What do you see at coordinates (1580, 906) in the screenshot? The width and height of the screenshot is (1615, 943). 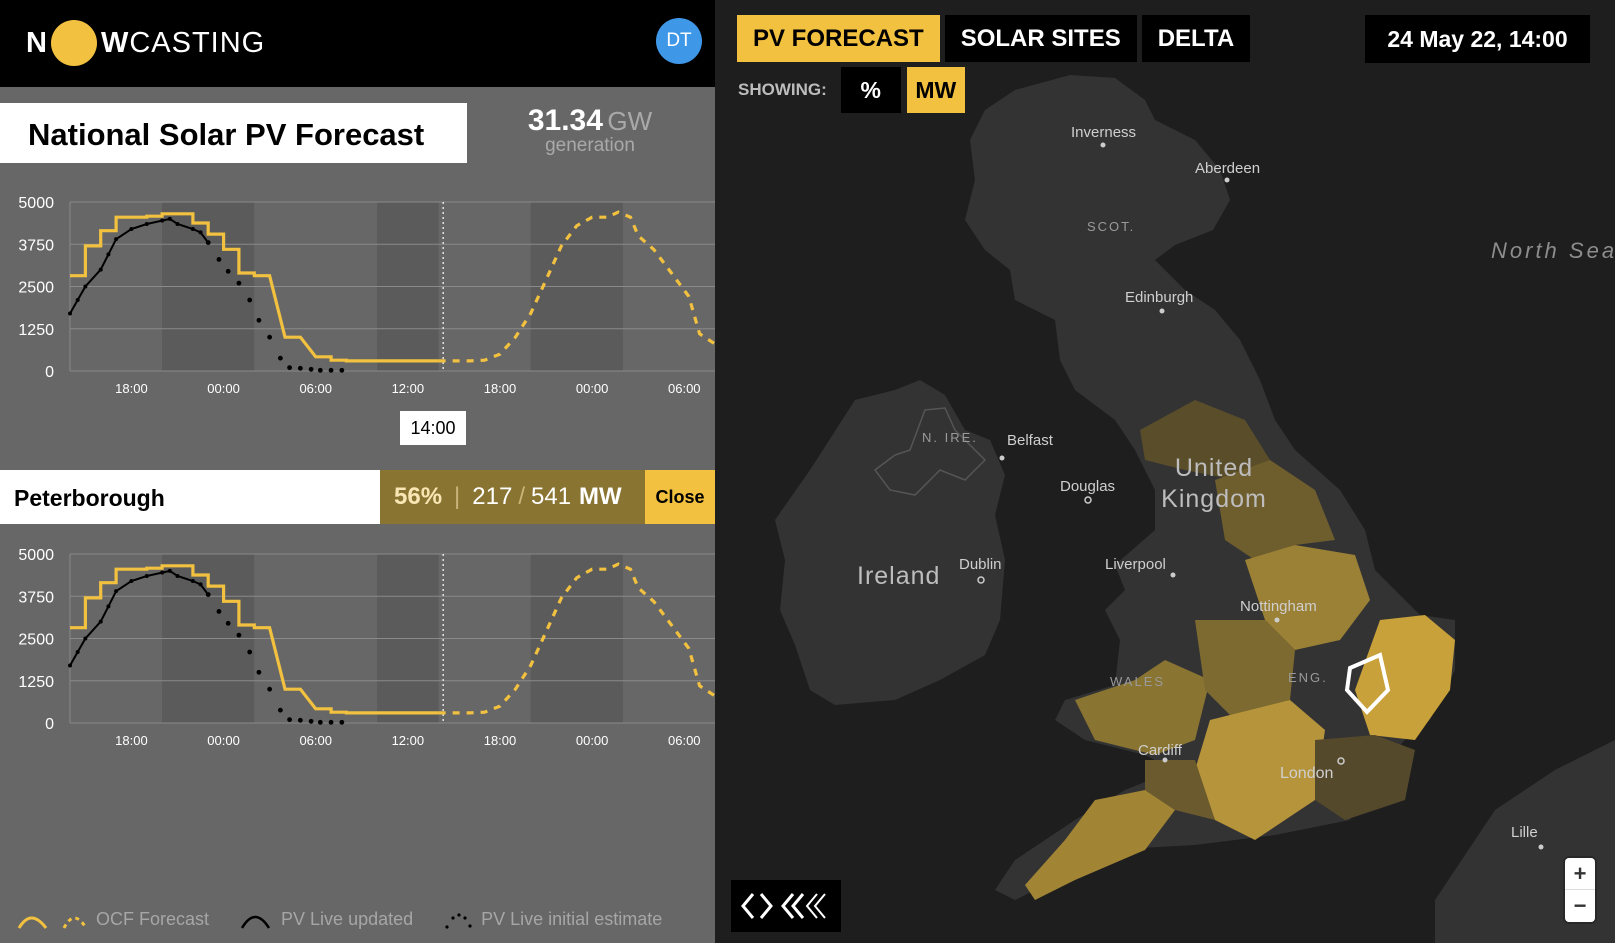 I see `zoom-out-button: −` at bounding box center [1580, 906].